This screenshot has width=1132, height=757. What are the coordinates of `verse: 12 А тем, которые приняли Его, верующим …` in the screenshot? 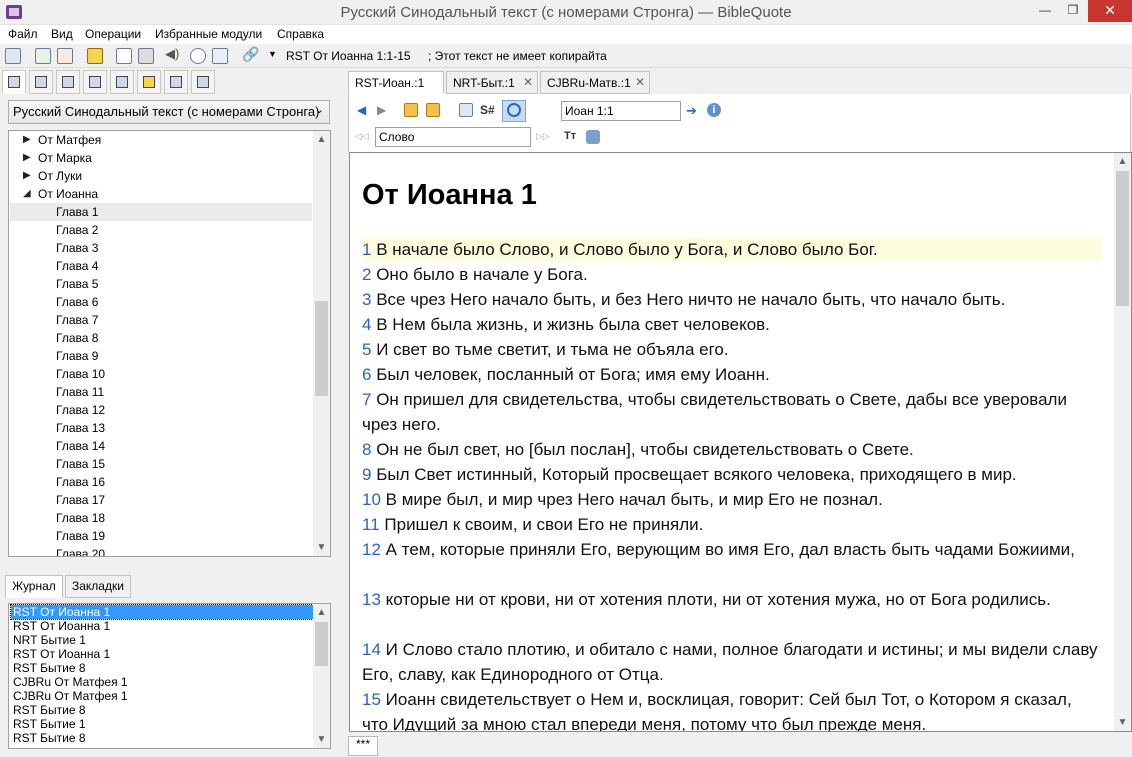 It's located at (732, 549).